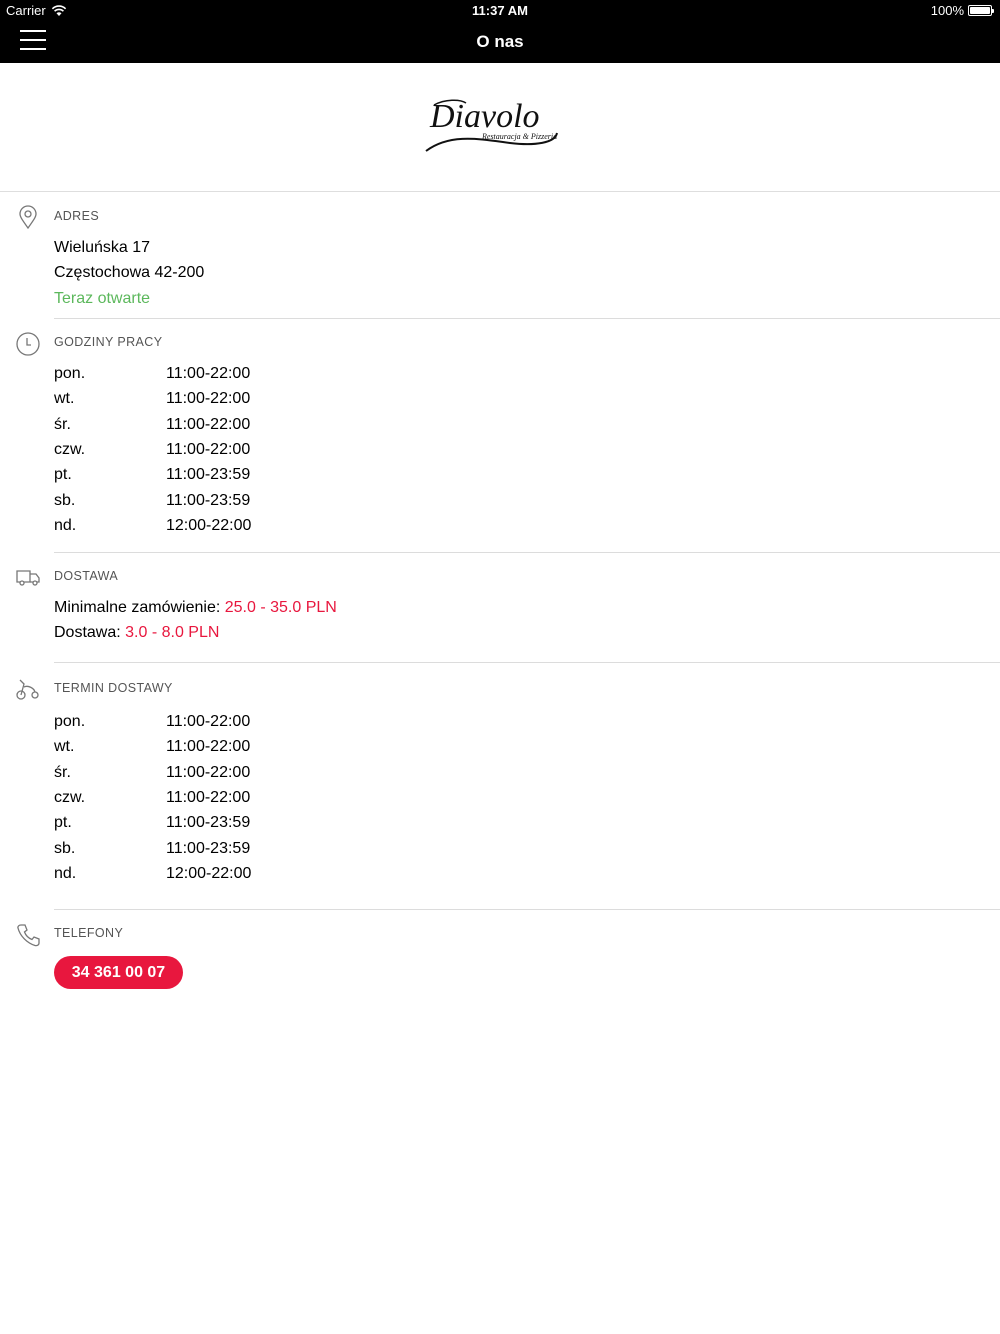 This screenshot has width=1000, height=1334. I want to click on open-status: Teraz otwarte, so click(102, 298).